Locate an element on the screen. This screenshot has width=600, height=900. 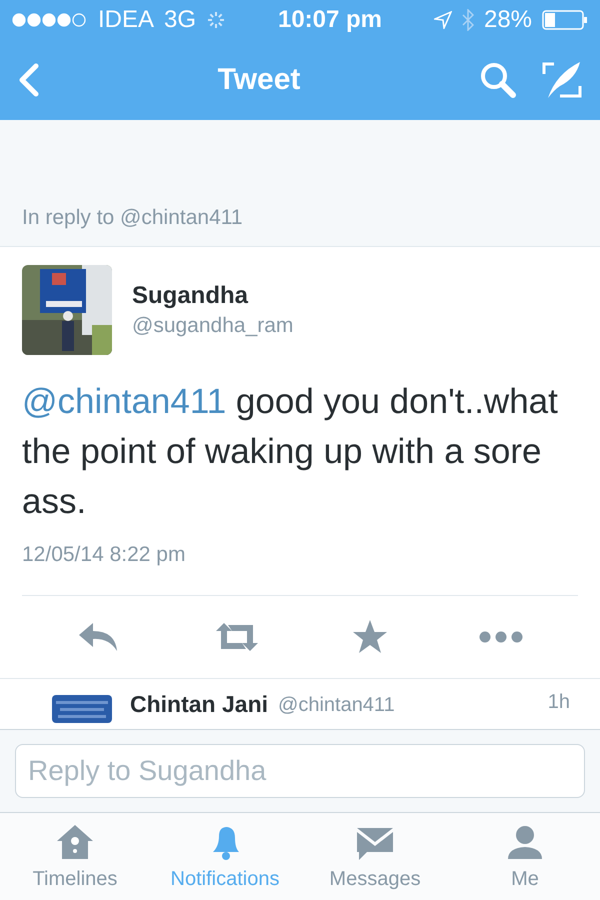
search-icon is located at coordinates (498, 80).